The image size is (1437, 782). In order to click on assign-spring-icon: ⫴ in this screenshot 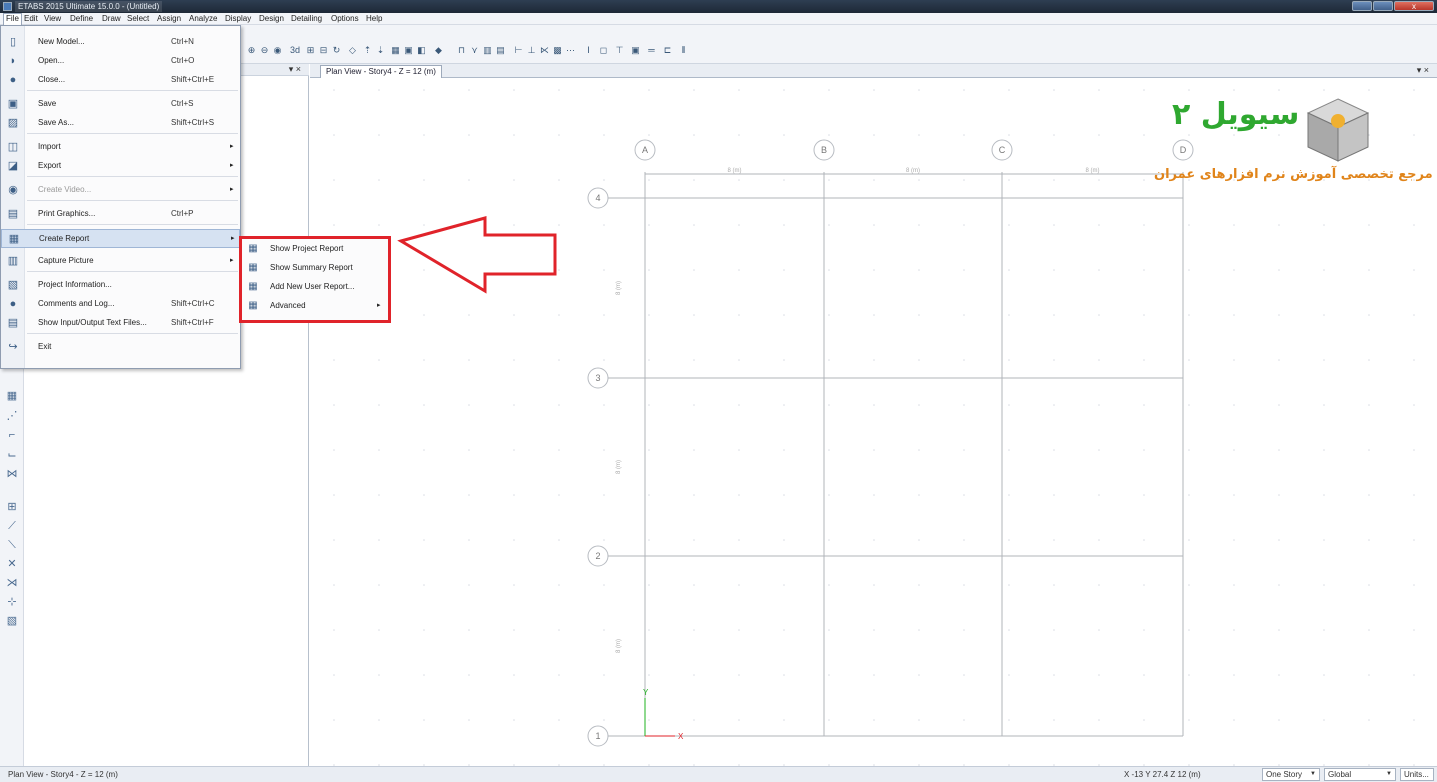, I will do `click(683, 50)`.